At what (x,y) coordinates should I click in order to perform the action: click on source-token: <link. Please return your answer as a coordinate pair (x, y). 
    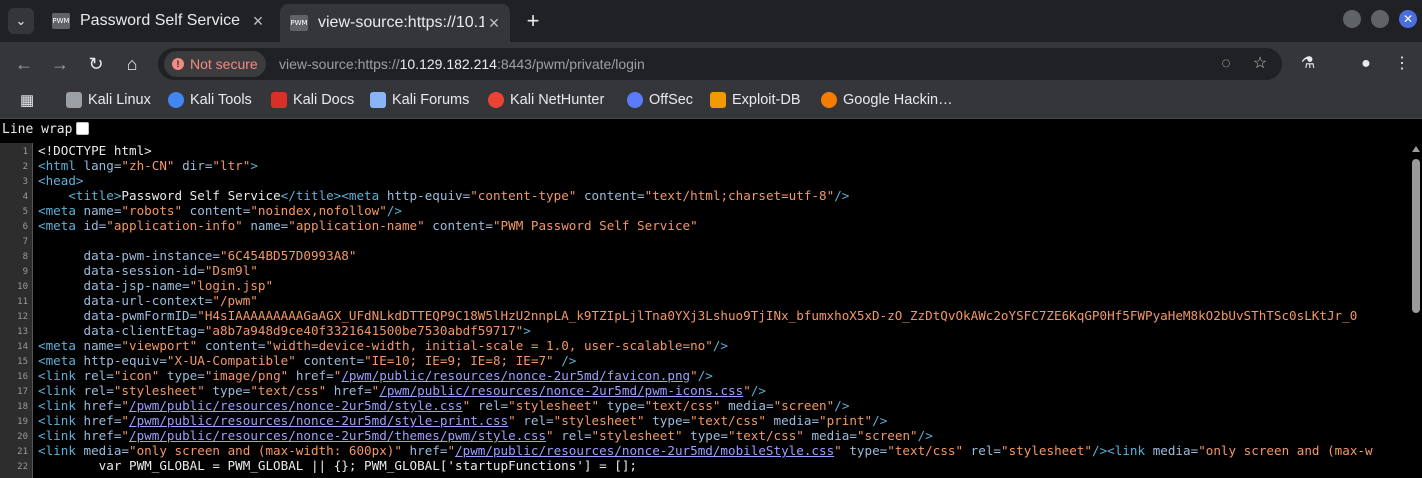
    Looking at the image, I should click on (61, 450).